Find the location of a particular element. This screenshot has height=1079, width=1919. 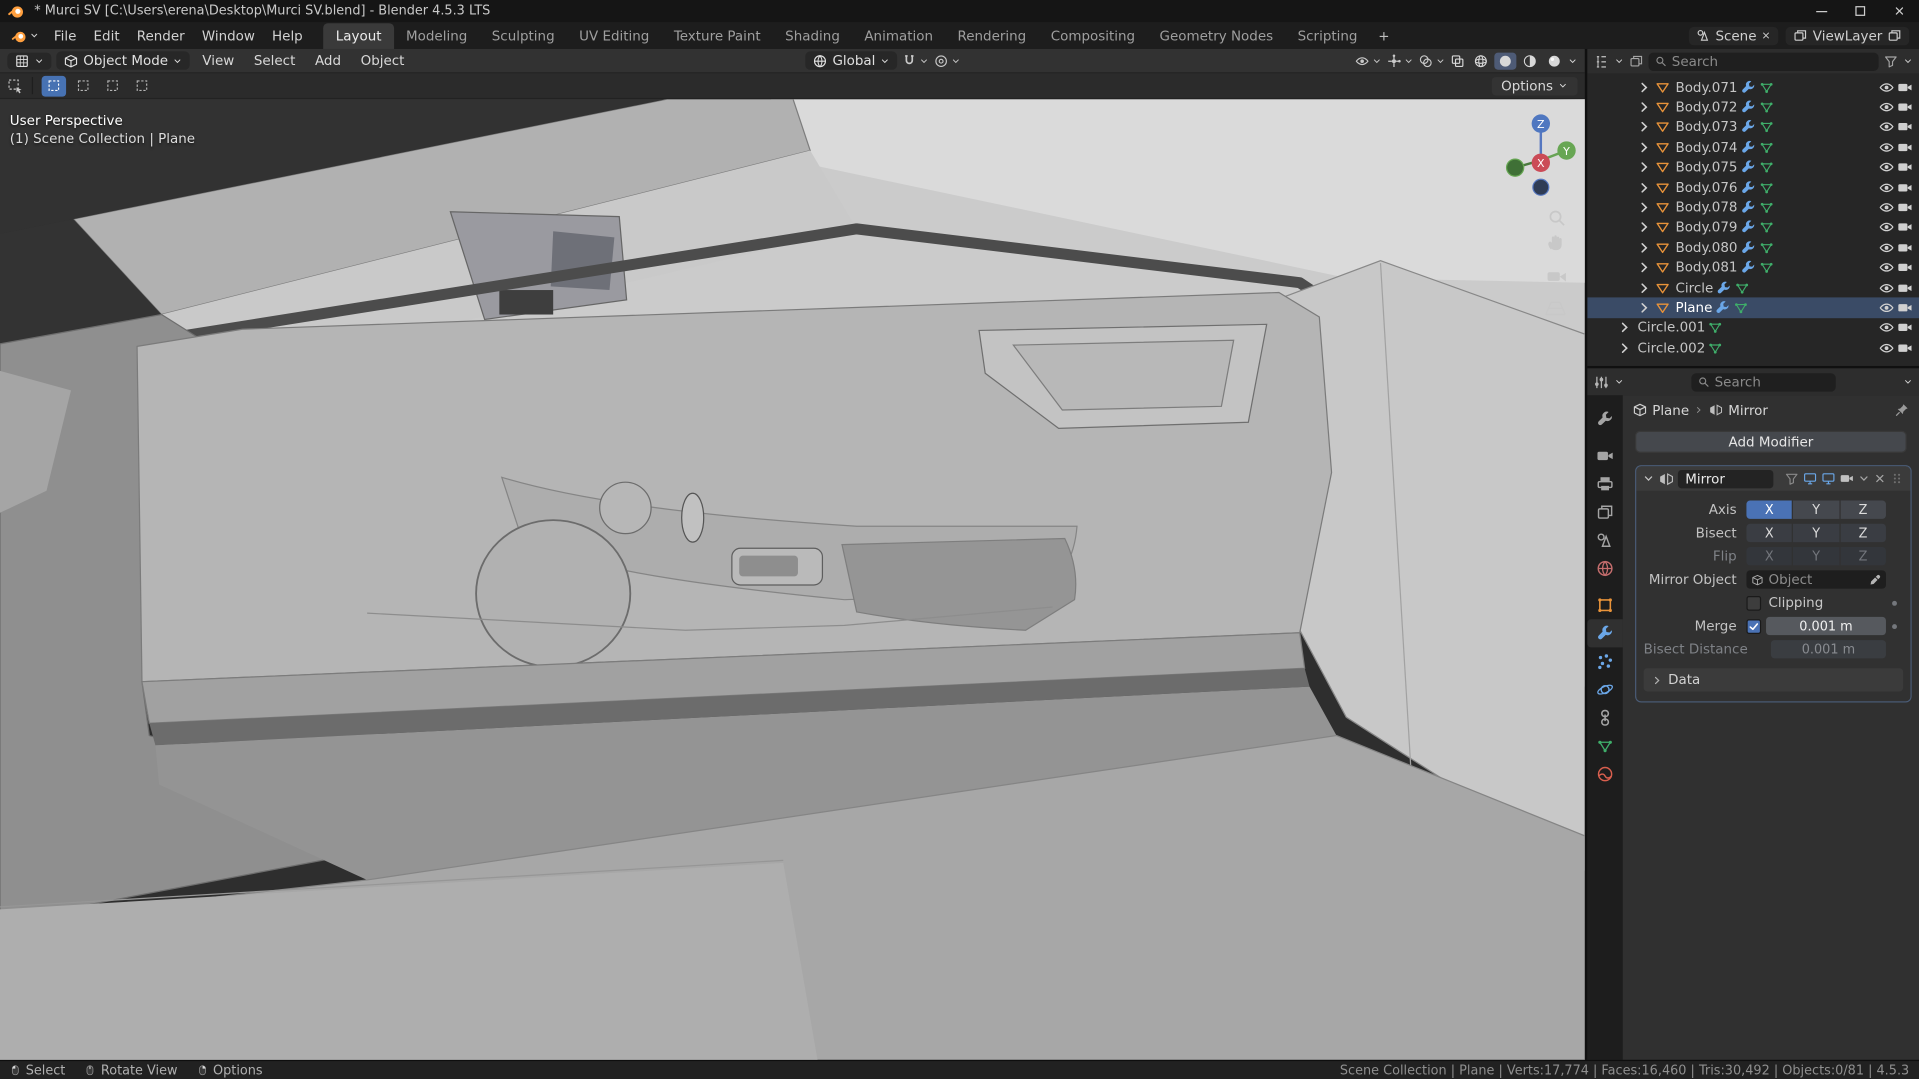

gizmos-dropdown is located at coordinates (1400, 60).